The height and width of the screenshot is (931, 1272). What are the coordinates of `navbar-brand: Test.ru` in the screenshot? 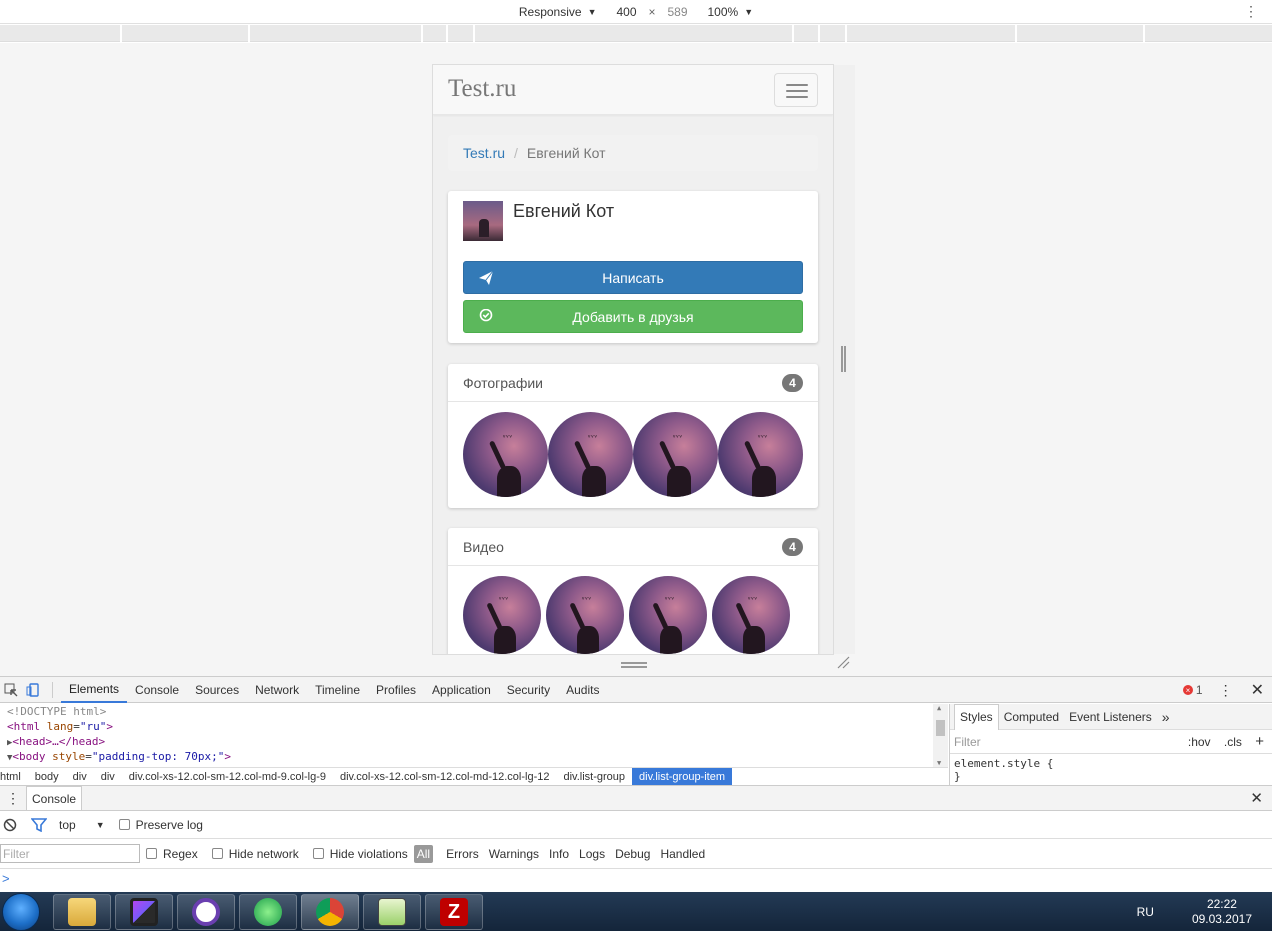 It's located at (482, 89).